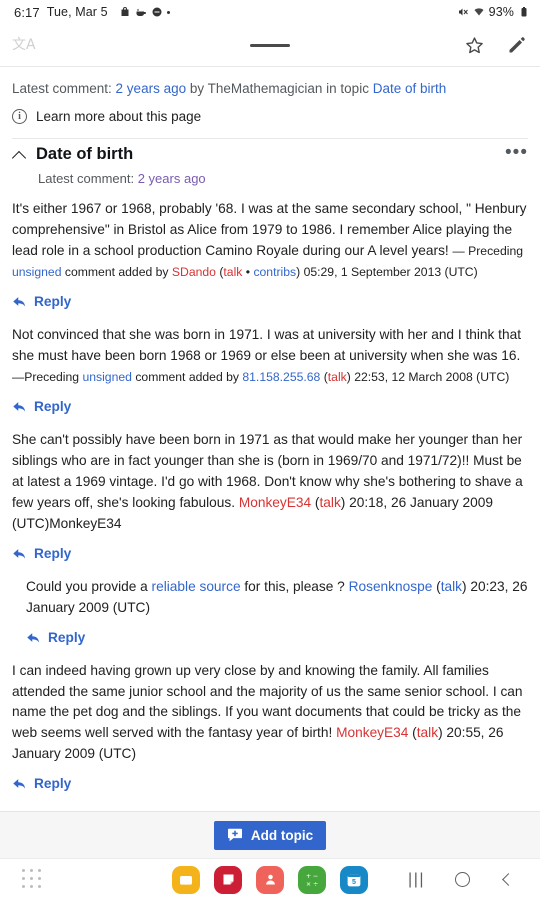 This screenshot has width=540, height=900. I want to click on add-topic-button: Add topic, so click(270, 835).